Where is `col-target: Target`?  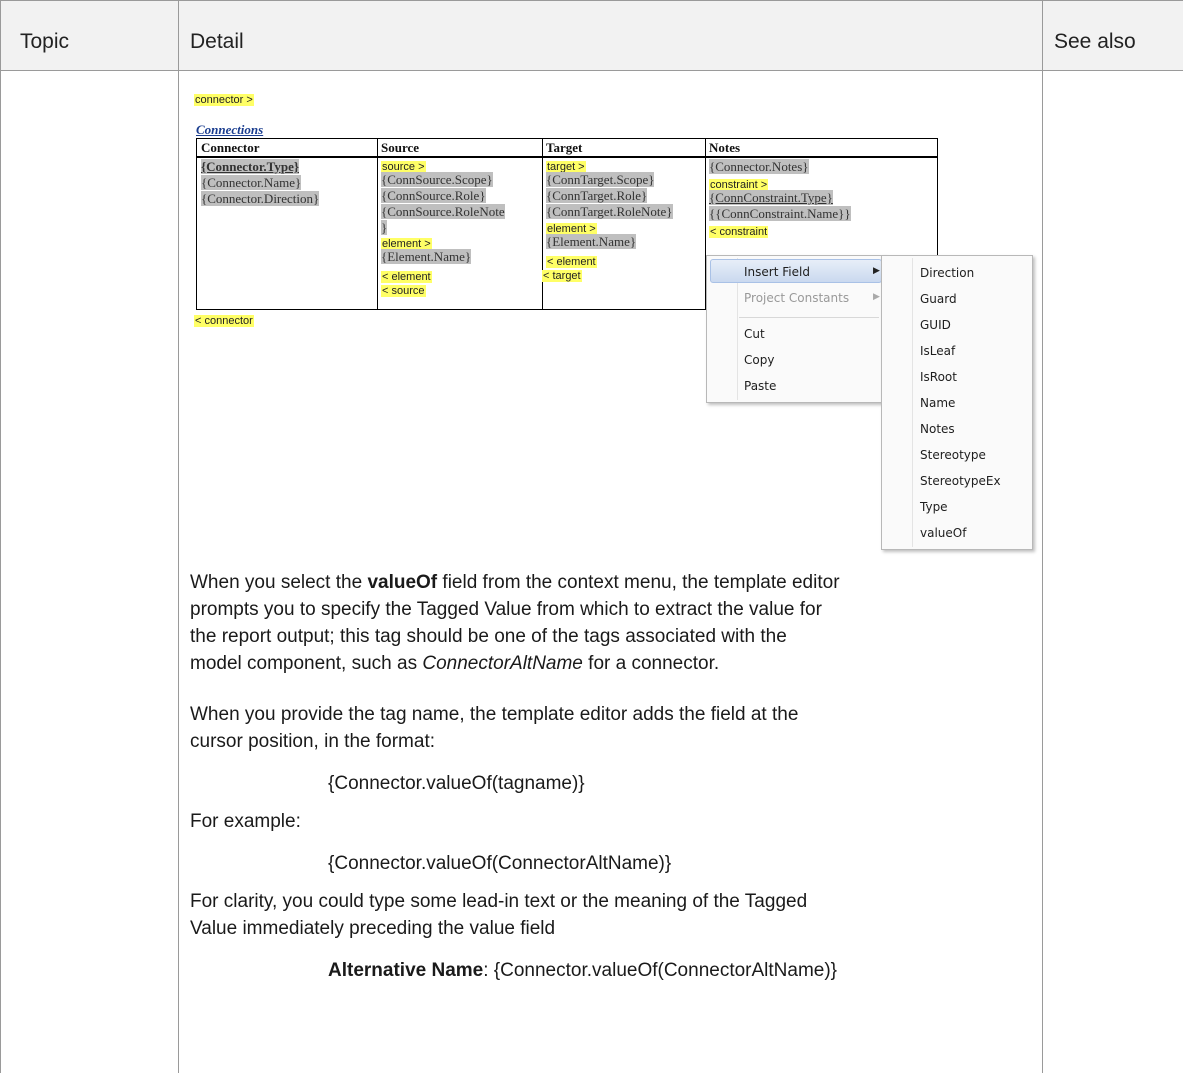 col-target: Target is located at coordinates (564, 147).